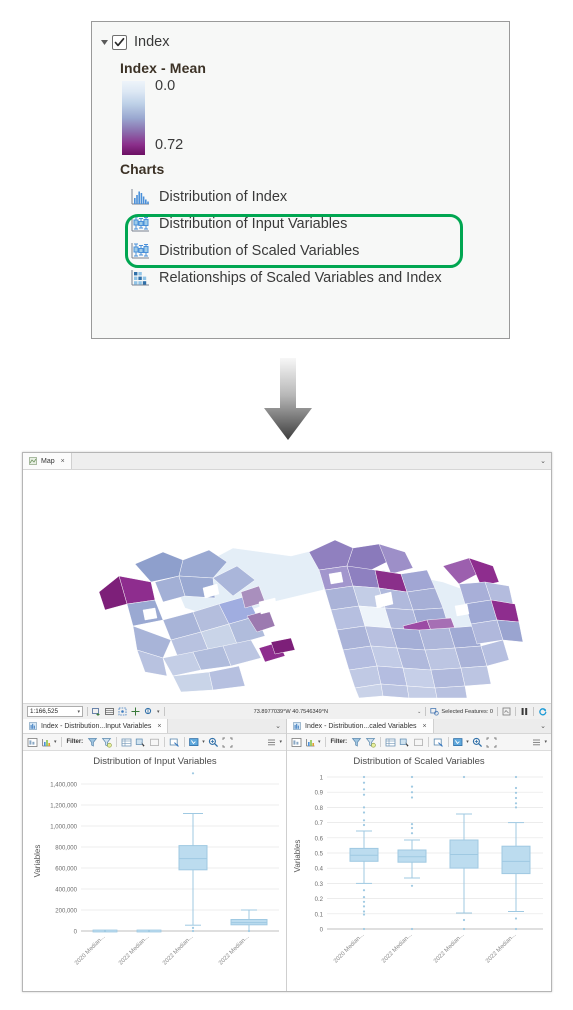 This screenshot has width=573, height=1010. Describe the element at coordinates (135, 711) in the screenshot. I see `navigate-icon` at that location.